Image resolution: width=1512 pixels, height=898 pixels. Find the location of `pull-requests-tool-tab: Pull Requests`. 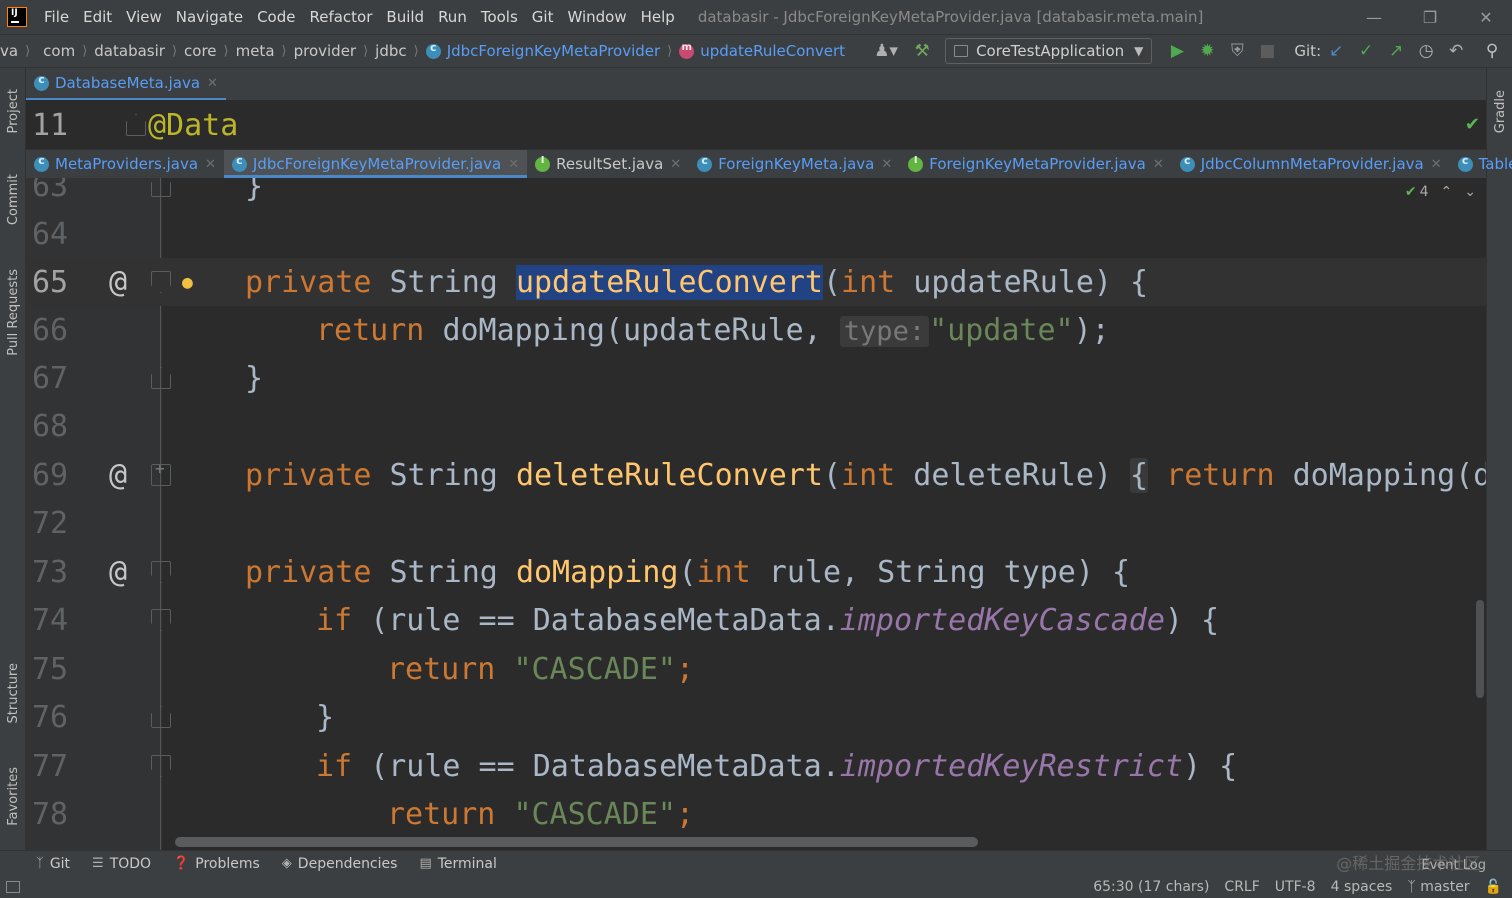

pull-requests-tool-tab: Pull Requests is located at coordinates (13, 312).